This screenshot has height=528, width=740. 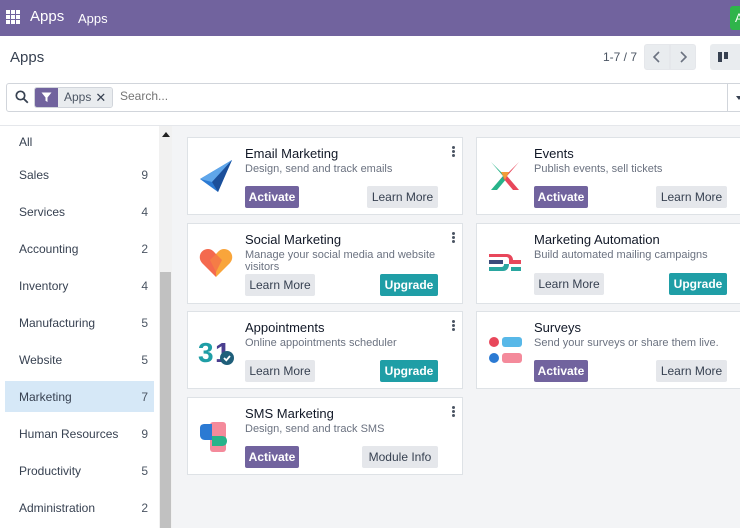 What do you see at coordinates (289, 413) in the screenshot?
I see `app-card-title: SMS Marketing` at bounding box center [289, 413].